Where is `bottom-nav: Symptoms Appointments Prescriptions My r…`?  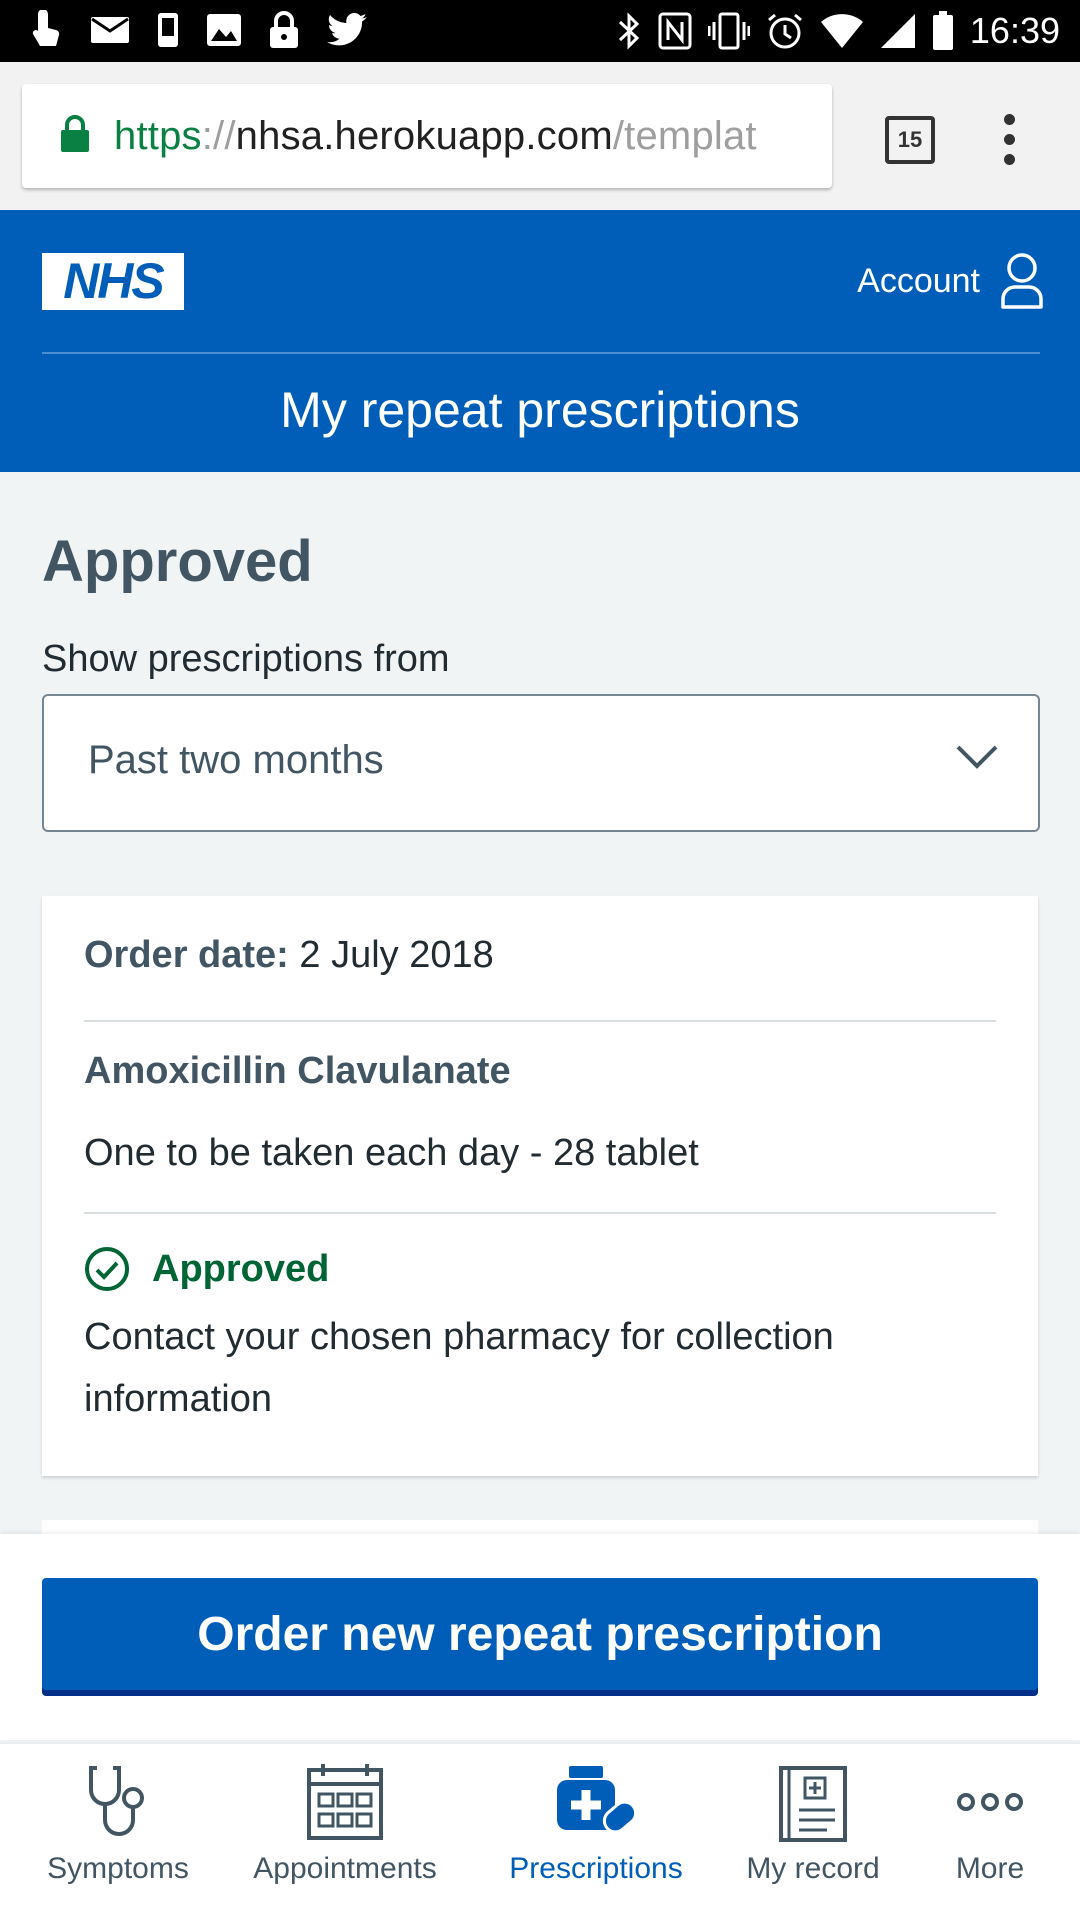 bottom-nav: Symptoms Appointments Prescriptions My r… is located at coordinates (540, 1832).